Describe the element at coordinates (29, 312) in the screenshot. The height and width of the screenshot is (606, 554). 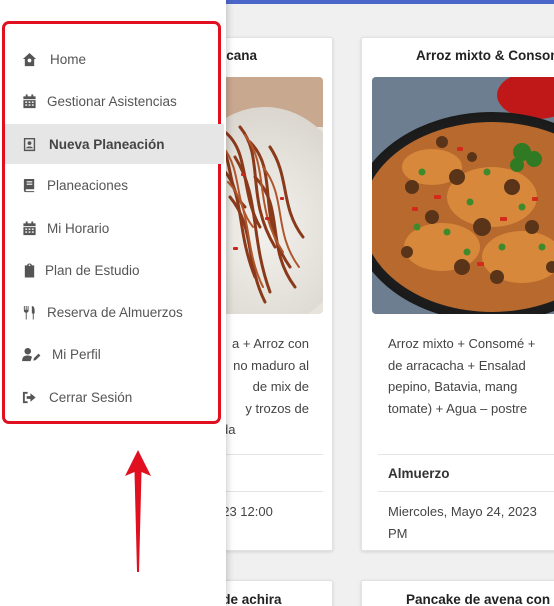
I see `utensils-icon` at that location.